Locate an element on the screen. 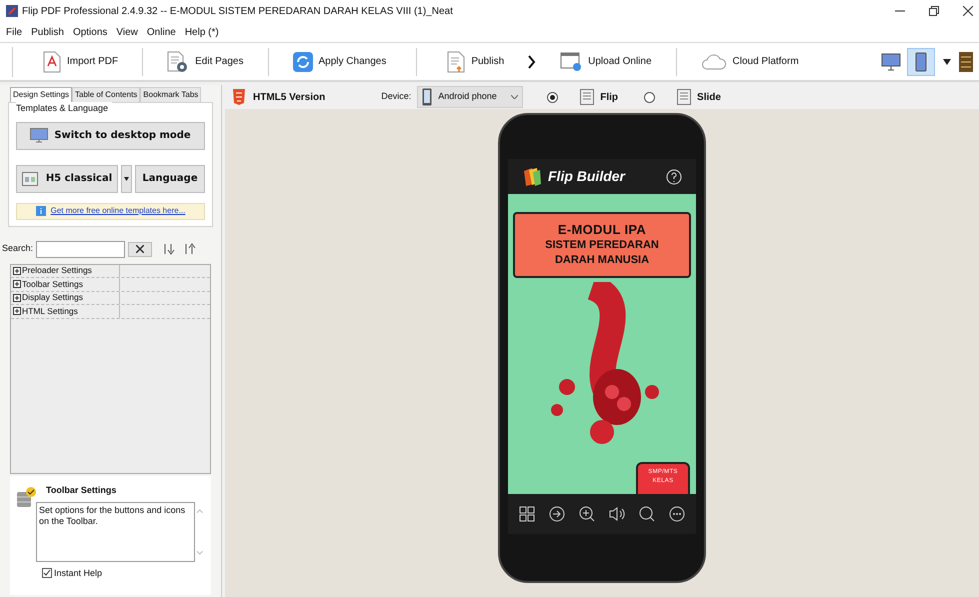 The height and width of the screenshot is (597, 979). menu-item: Online is located at coordinates (161, 32).